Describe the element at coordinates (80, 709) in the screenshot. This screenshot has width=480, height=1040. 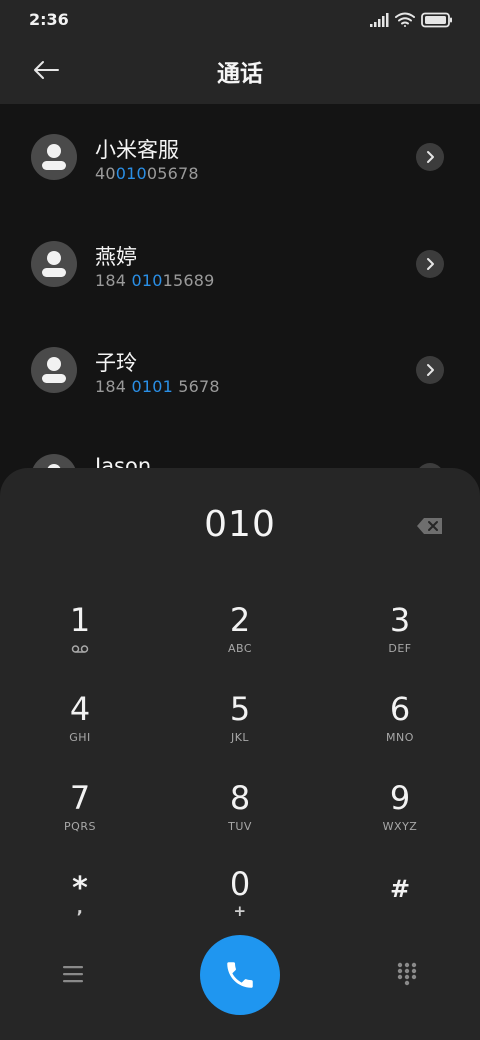
I see `key-digit: 4` at that location.